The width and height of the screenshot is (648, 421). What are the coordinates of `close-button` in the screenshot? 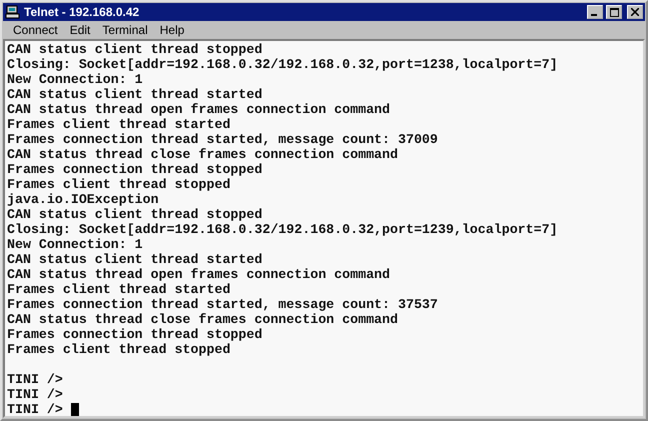 It's located at (635, 12).